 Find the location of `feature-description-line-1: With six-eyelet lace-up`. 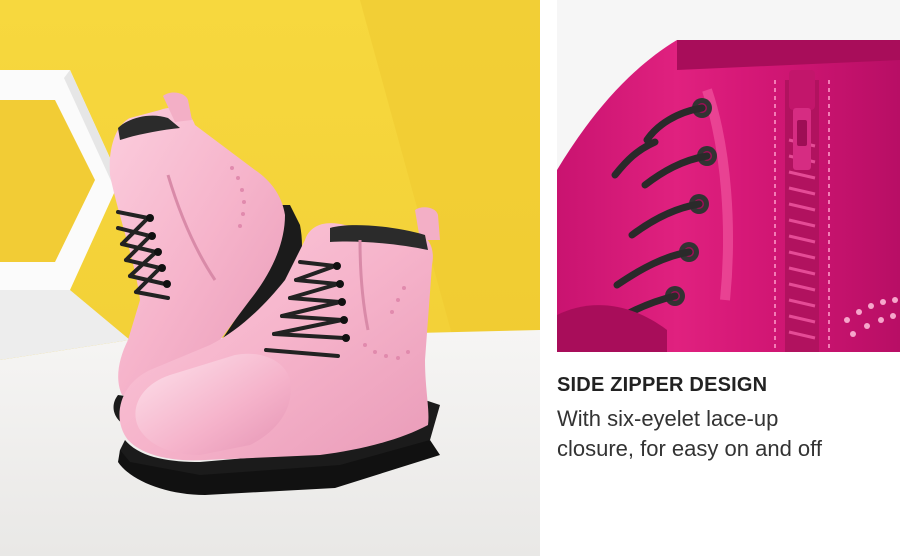

feature-description-line-1: With six-eyelet lace-up is located at coordinates (668, 418).